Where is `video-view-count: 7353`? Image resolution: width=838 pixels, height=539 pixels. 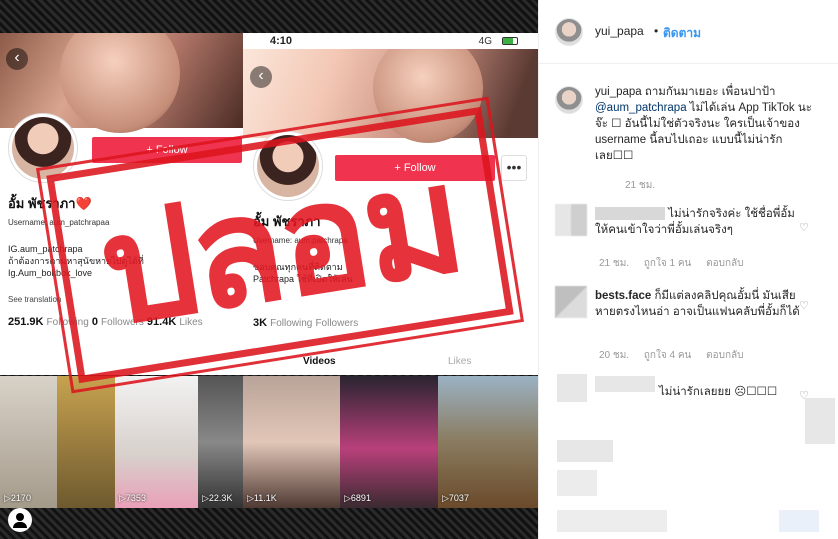
video-view-count: 7353 is located at coordinates (132, 498).